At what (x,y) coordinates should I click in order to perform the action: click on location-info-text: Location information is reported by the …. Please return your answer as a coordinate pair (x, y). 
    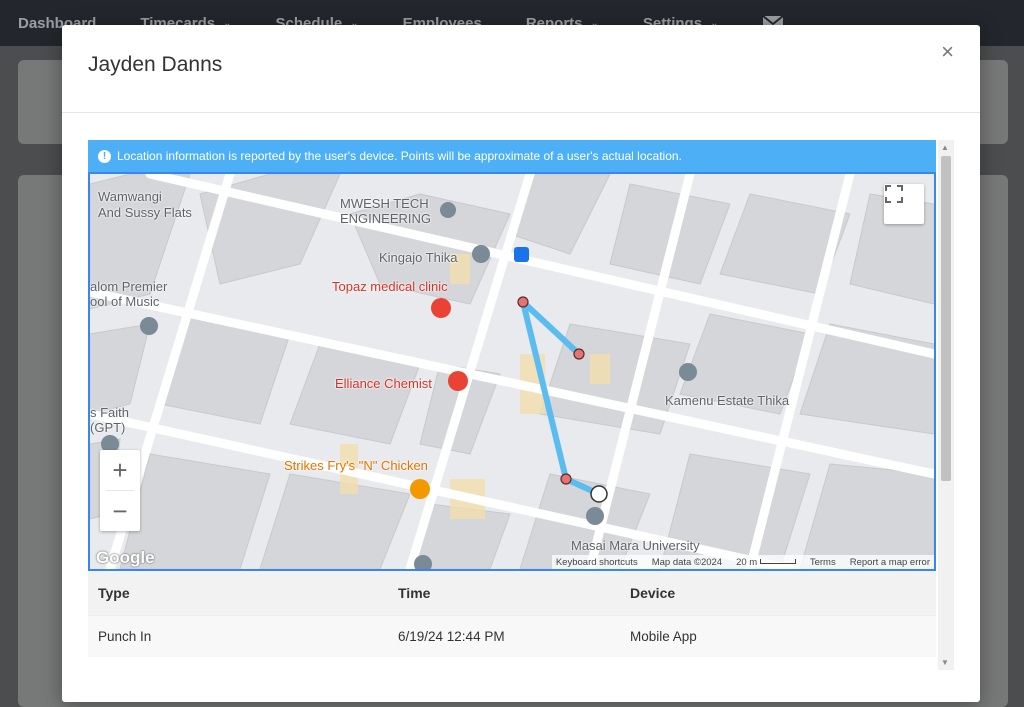
    Looking at the image, I should click on (399, 156).